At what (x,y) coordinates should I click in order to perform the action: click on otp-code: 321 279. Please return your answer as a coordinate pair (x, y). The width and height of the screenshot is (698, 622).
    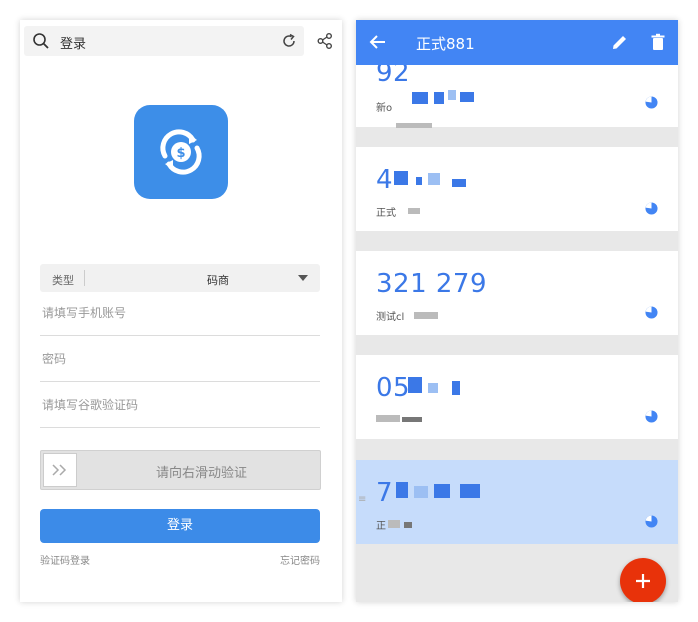
    Looking at the image, I should click on (432, 284).